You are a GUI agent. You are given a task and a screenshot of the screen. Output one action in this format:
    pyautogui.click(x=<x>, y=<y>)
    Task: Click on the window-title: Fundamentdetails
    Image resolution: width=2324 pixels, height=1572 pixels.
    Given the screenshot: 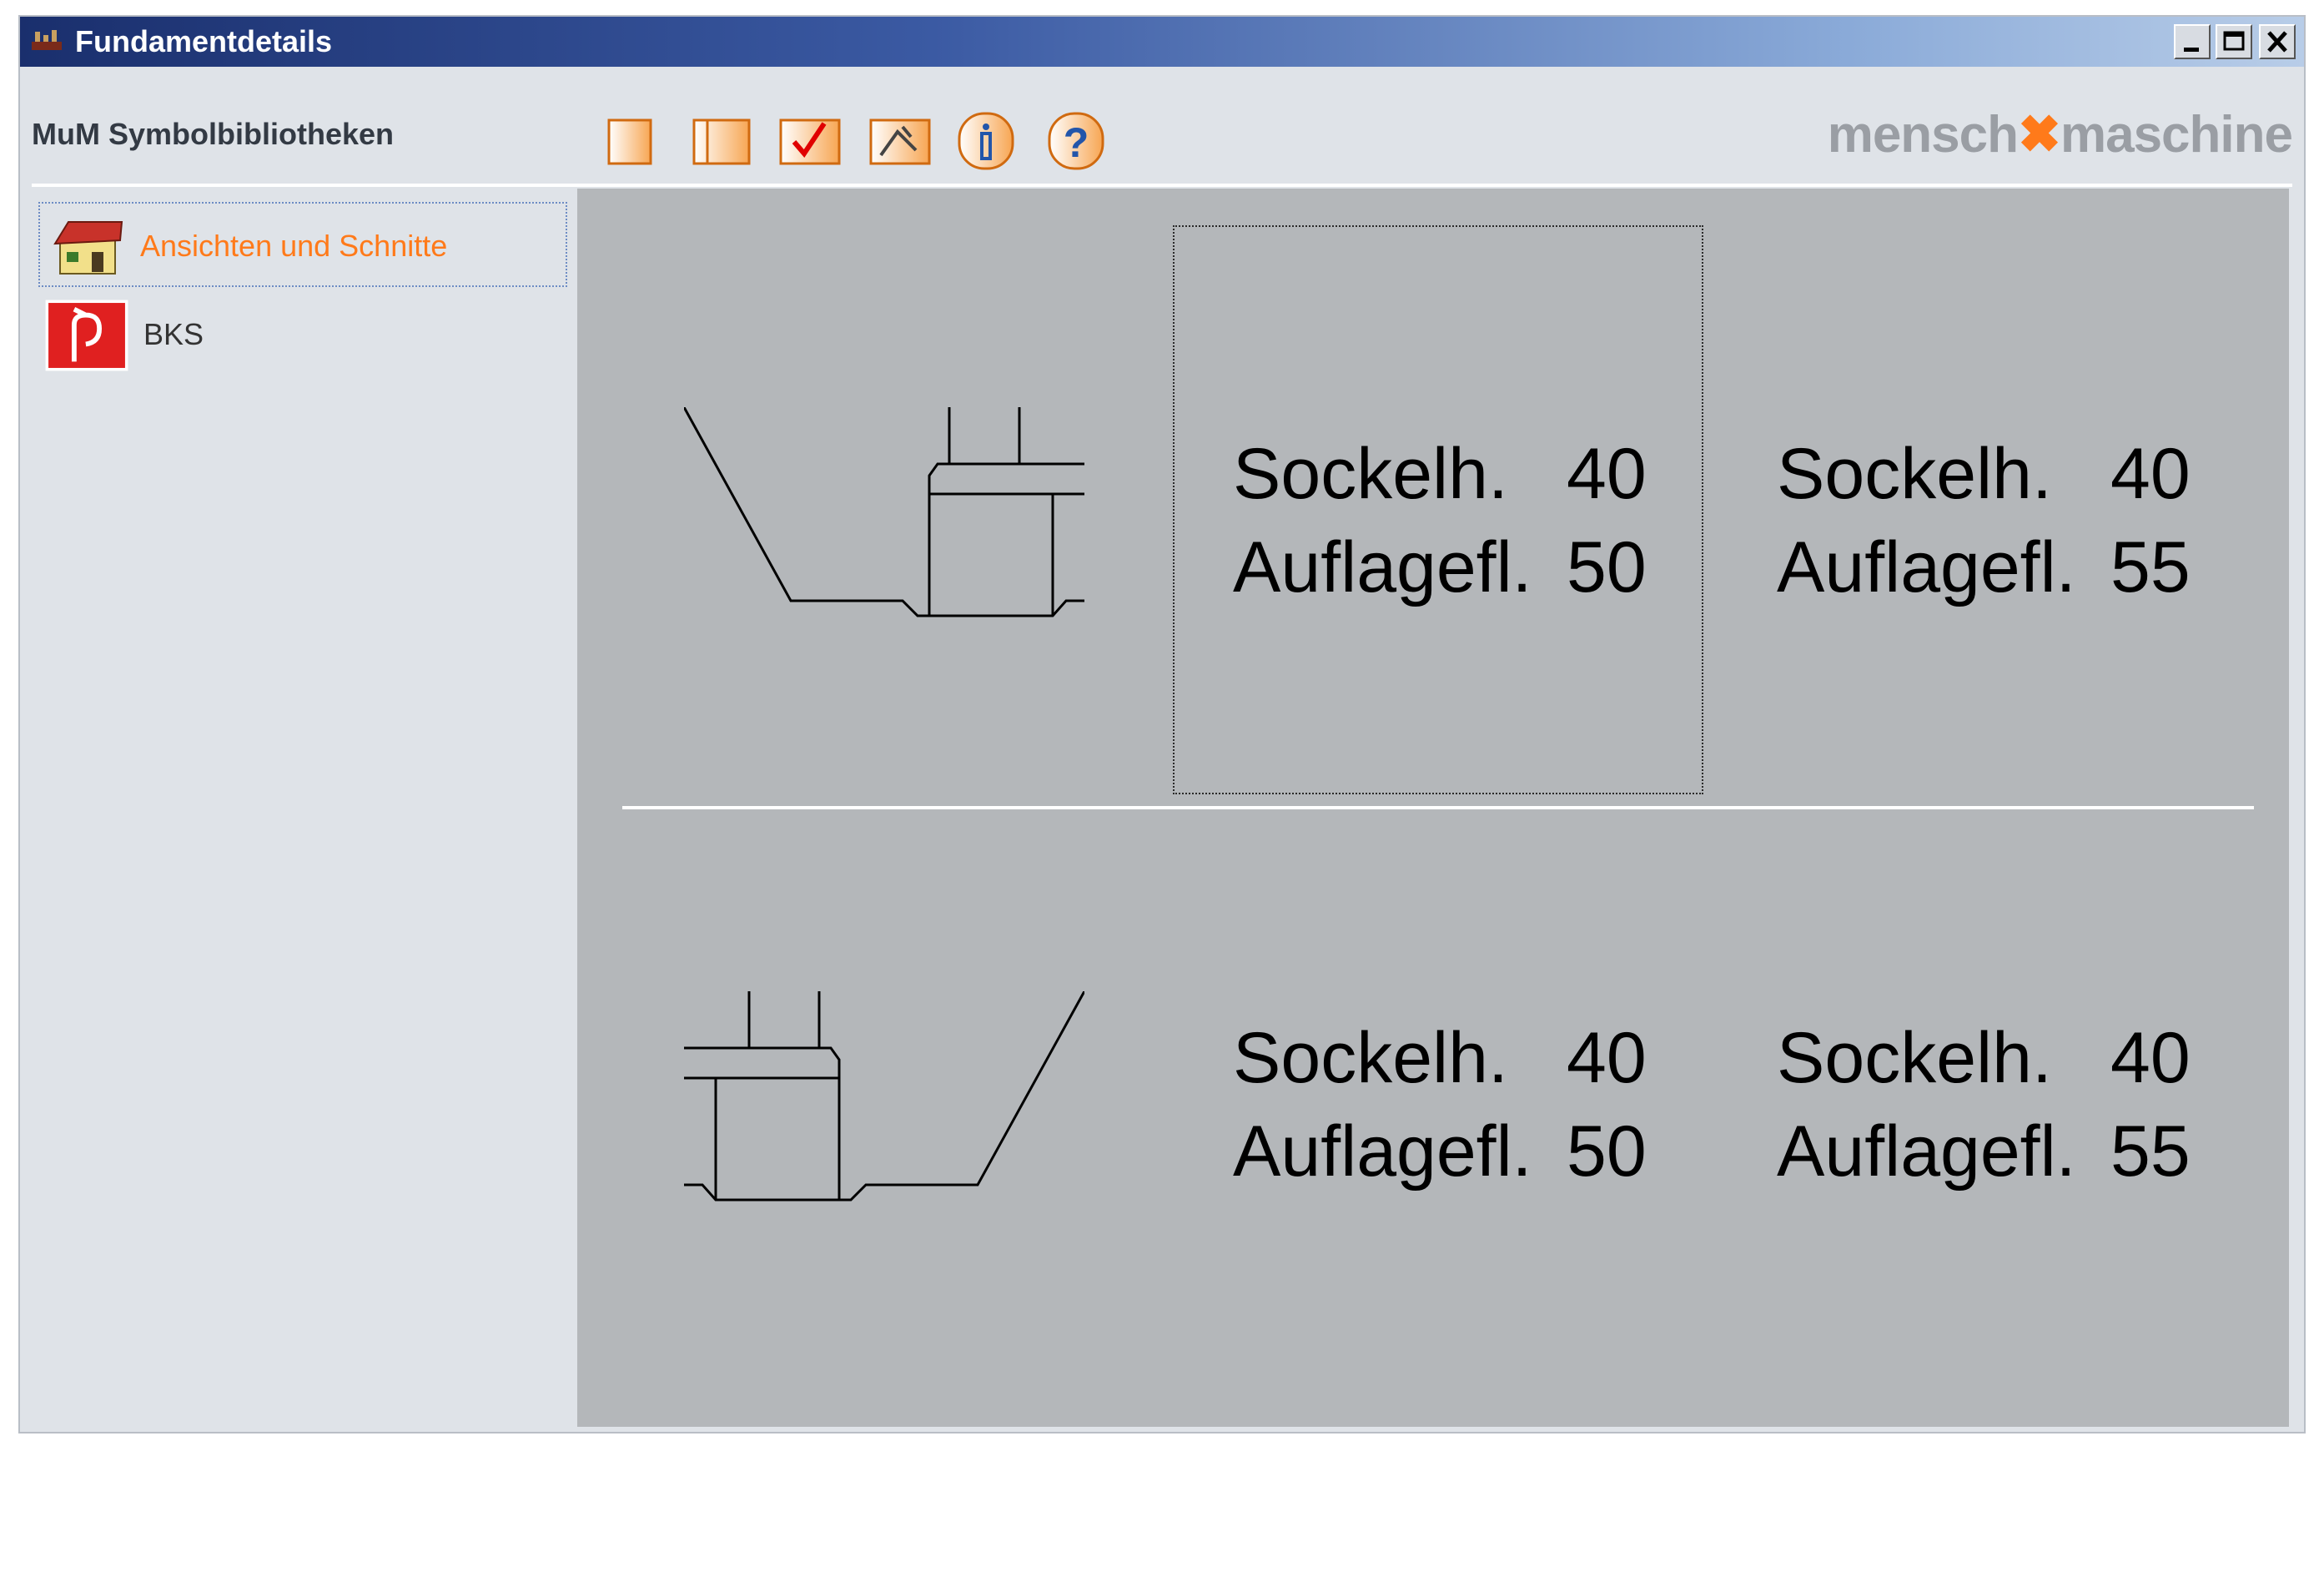 What is the action you would take?
    pyautogui.click(x=204, y=41)
    